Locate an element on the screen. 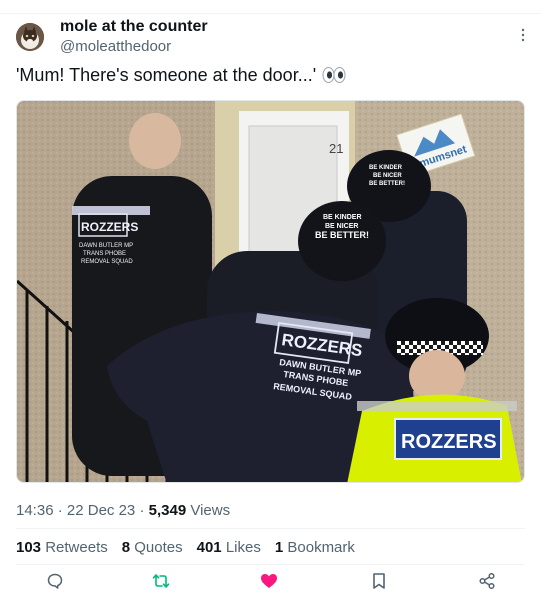 The height and width of the screenshot is (600, 541). more-options-icon is located at coordinates (523, 35).